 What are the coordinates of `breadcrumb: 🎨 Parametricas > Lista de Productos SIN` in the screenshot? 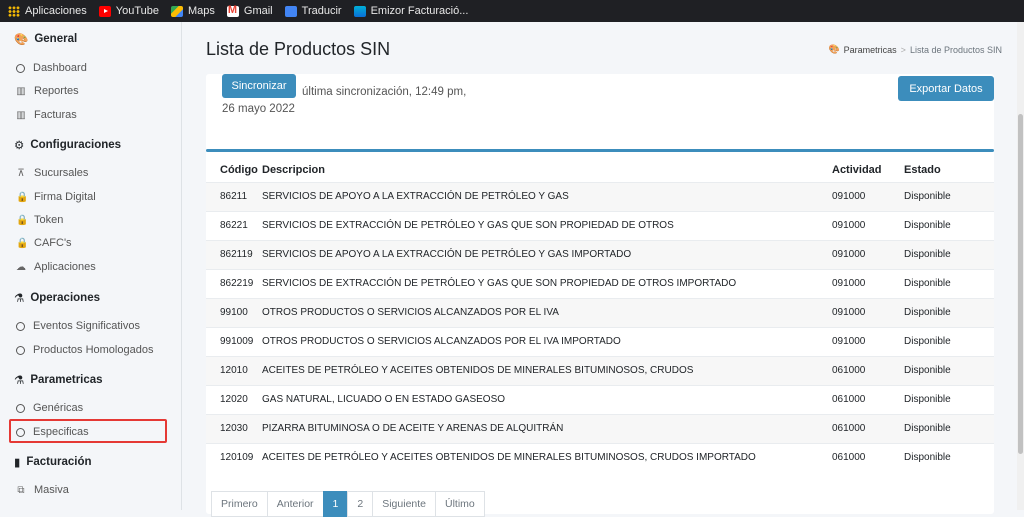 It's located at (915, 49).